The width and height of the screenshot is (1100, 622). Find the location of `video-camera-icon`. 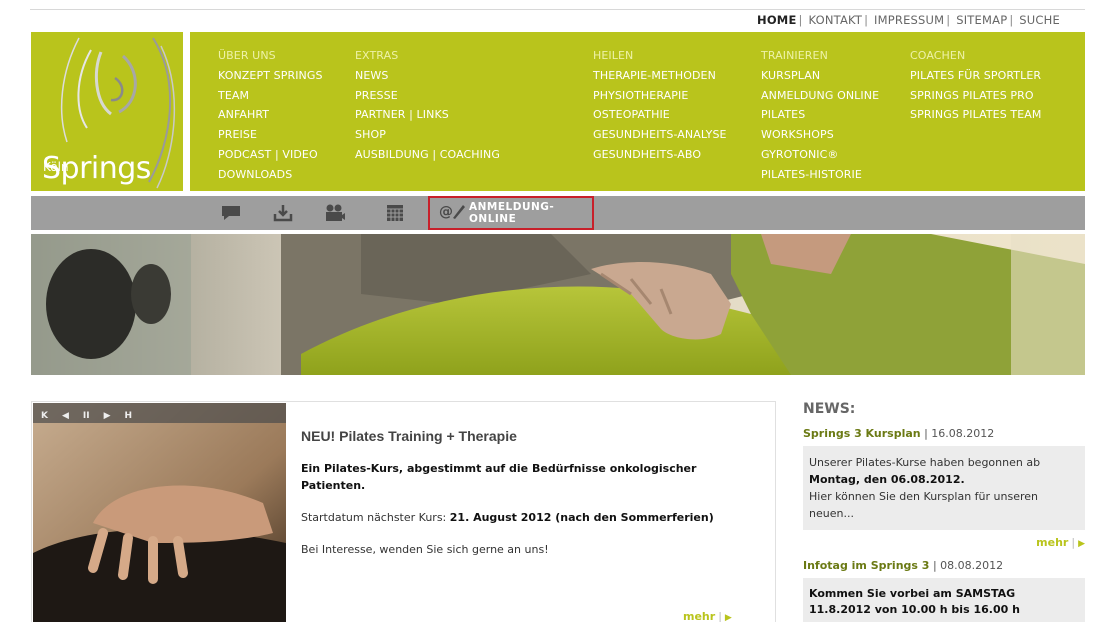

video-camera-icon is located at coordinates (335, 213).